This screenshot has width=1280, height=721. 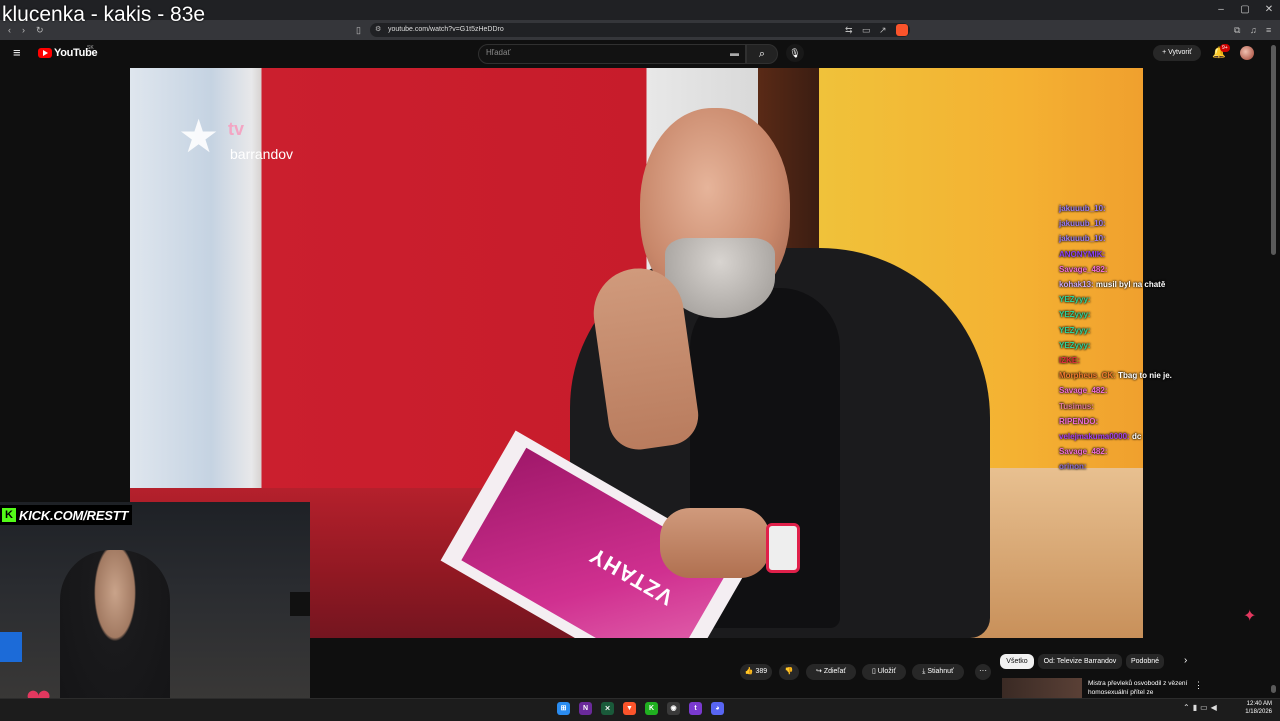 I want to click on chip-all: Všetko, so click(x=1017, y=661).